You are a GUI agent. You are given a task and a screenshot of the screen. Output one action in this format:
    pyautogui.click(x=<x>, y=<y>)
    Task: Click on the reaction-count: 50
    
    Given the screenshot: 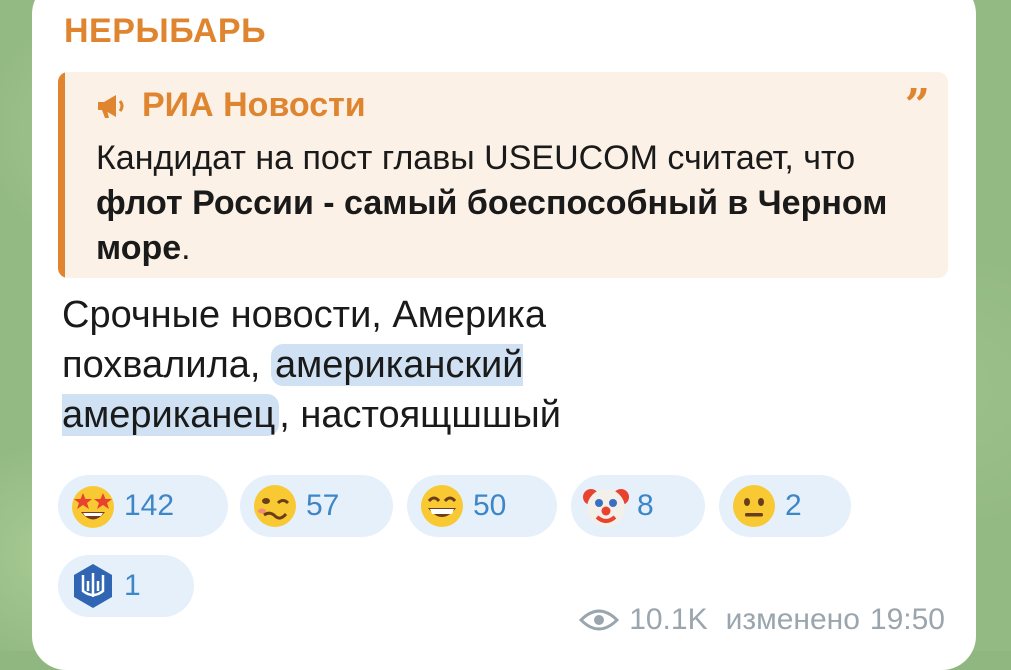 What is the action you would take?
    pyautogui.click(x=490, y=505)
    